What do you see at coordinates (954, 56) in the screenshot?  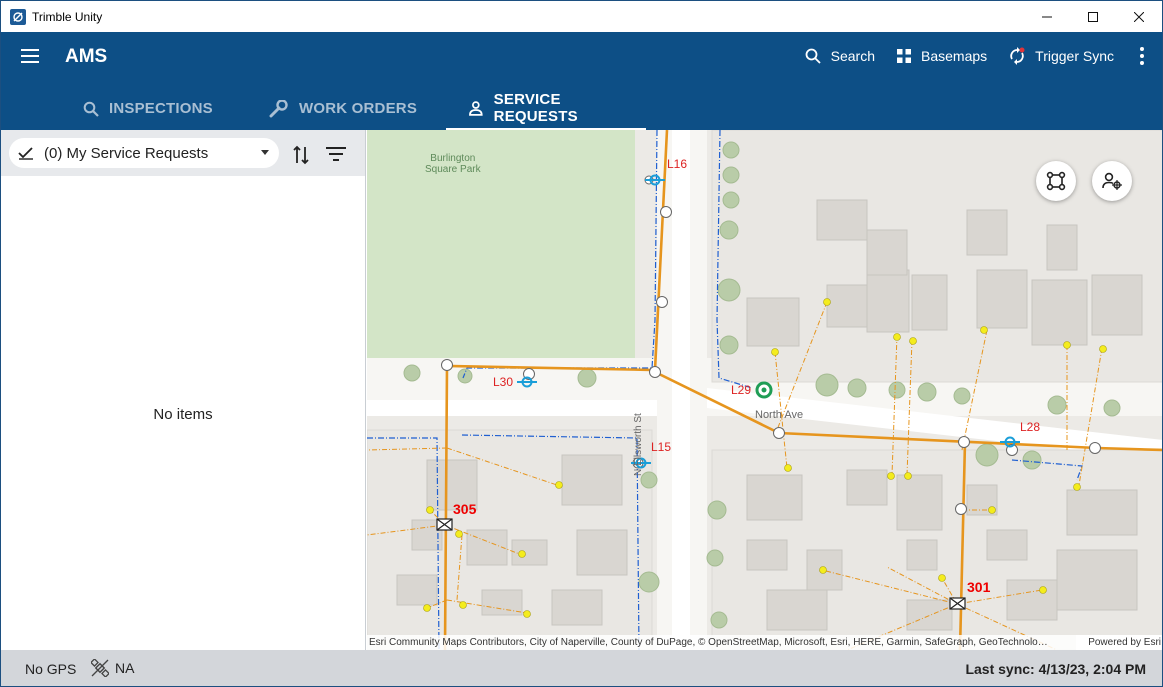 I see `basemaps-label: Basemaps` at bounding box center [954, 56].